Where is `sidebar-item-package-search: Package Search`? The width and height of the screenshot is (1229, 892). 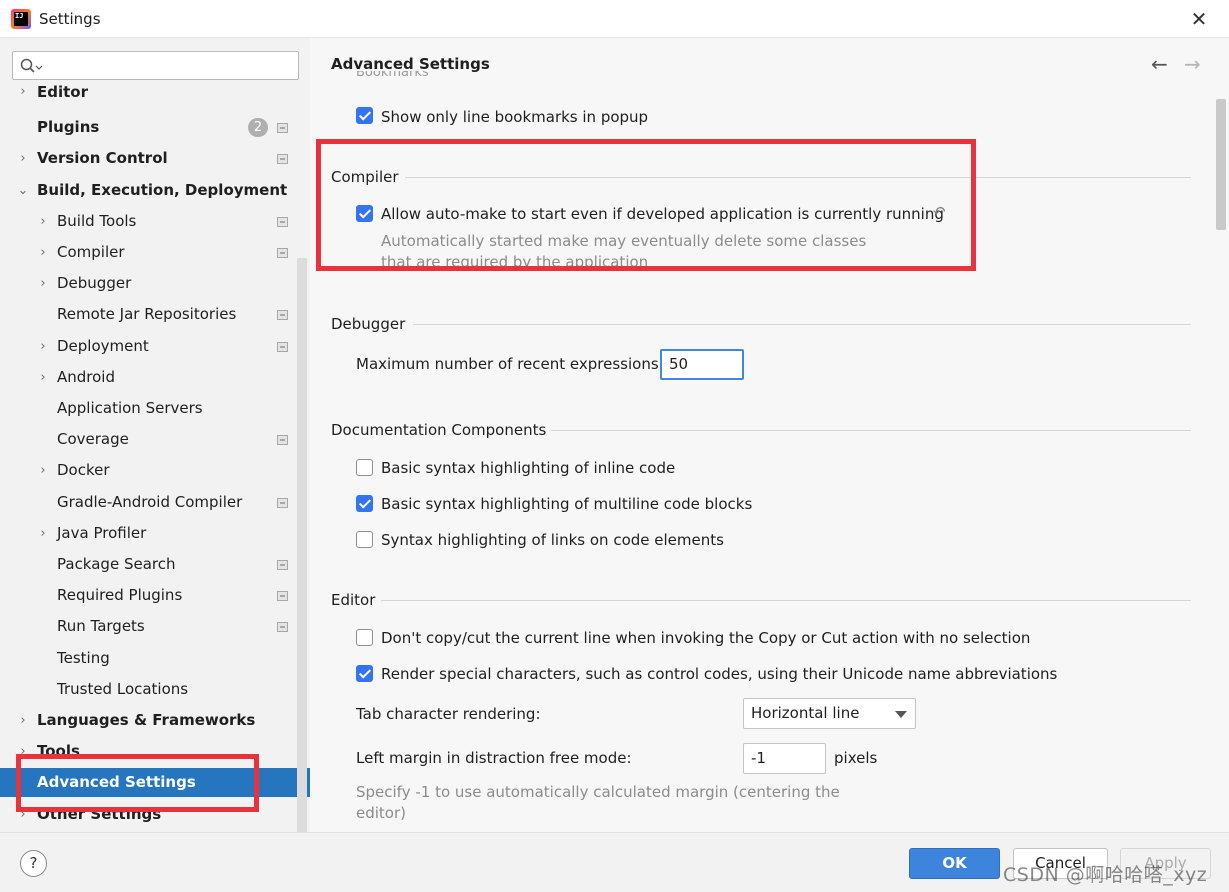
sidebar-item-package-search: Package Search is located at coordinates (148, 564).